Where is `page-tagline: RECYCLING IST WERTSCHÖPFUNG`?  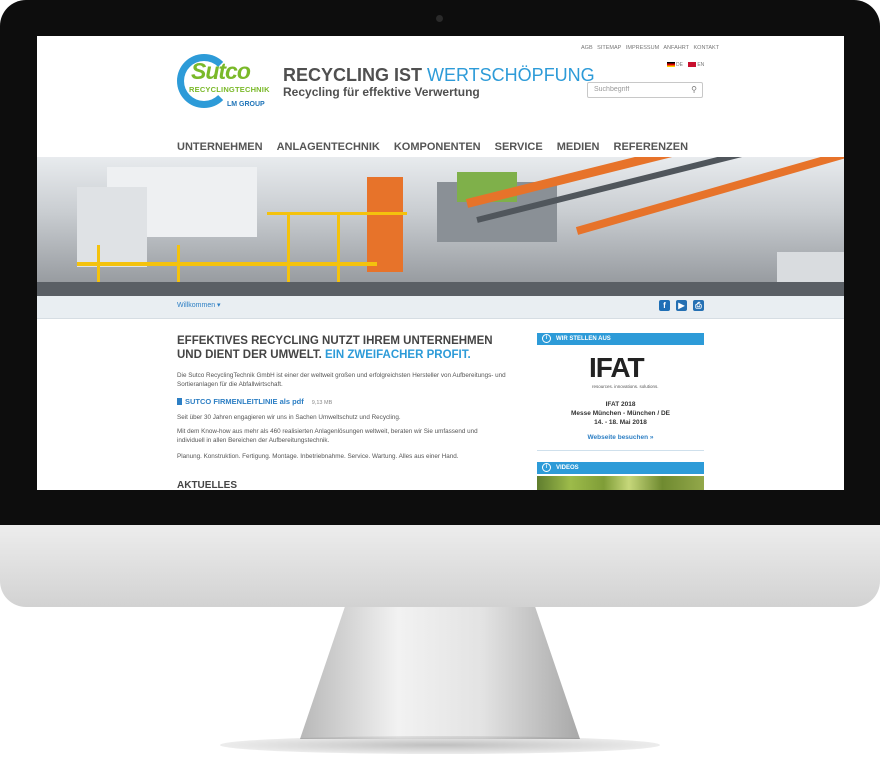 page-tagline: RECYCLING IST WERTSCHÖPFUNG is located at coordinates (439, 75).